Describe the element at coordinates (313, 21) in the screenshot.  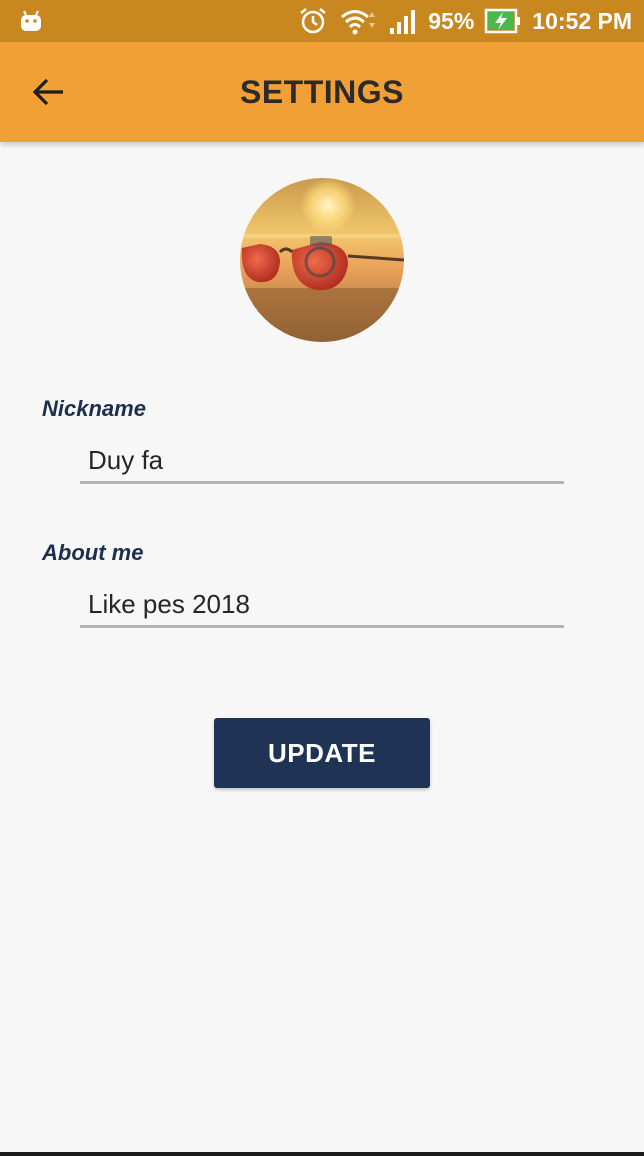
I see `alarm-icon` at that location.